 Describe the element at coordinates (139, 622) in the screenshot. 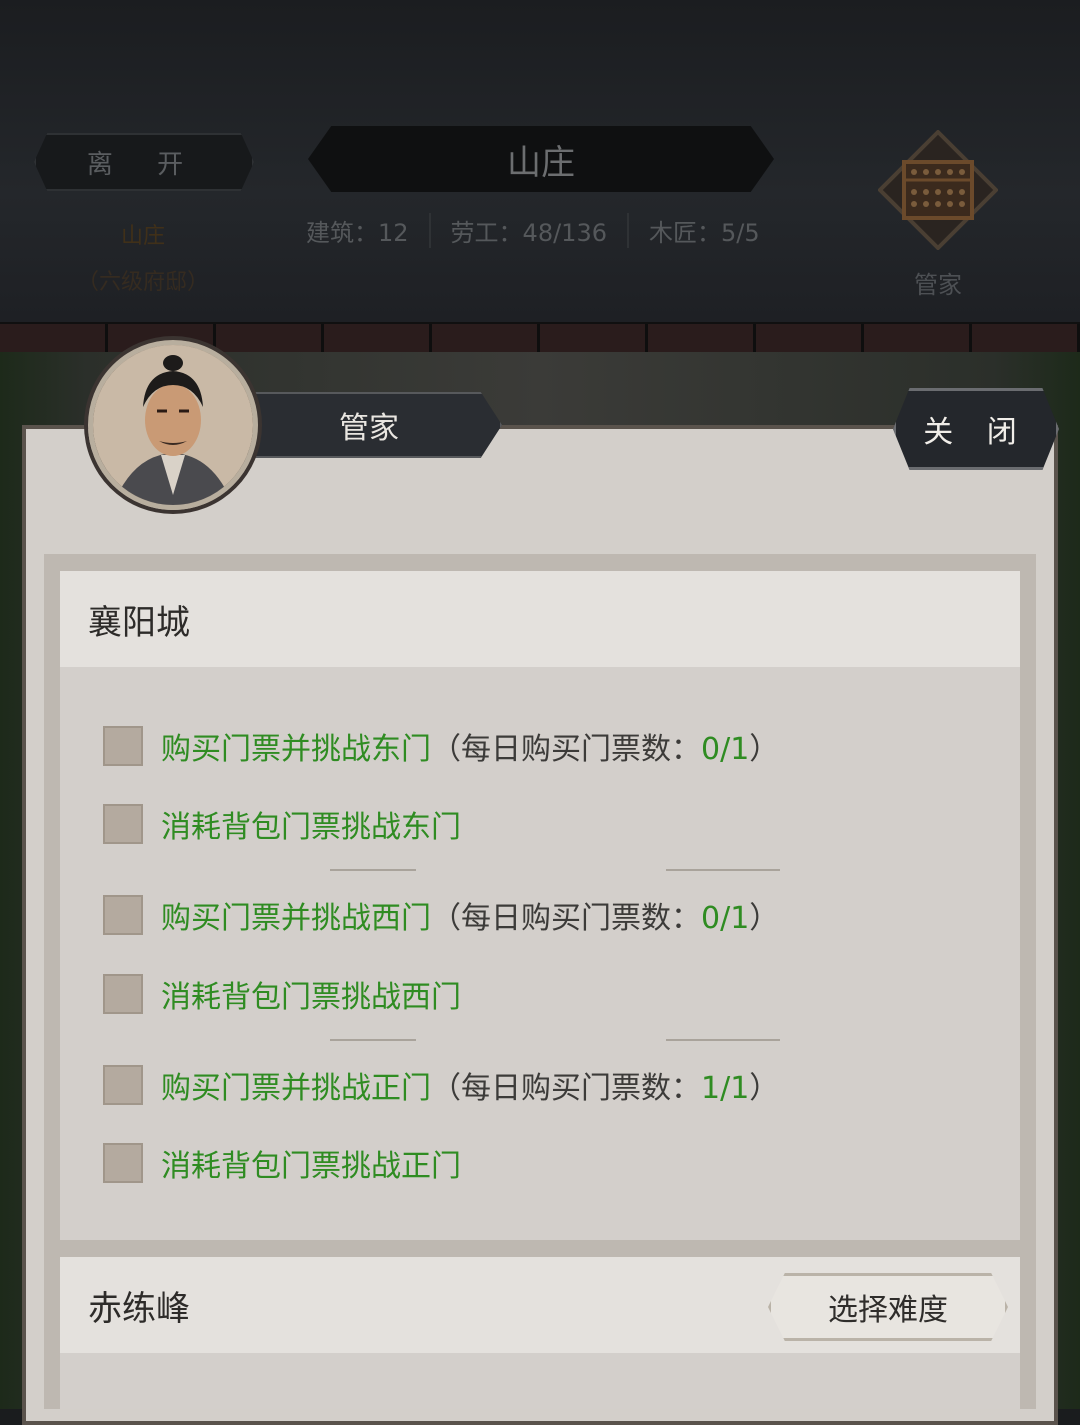

I see `section-title: 襄阳城` at that location.